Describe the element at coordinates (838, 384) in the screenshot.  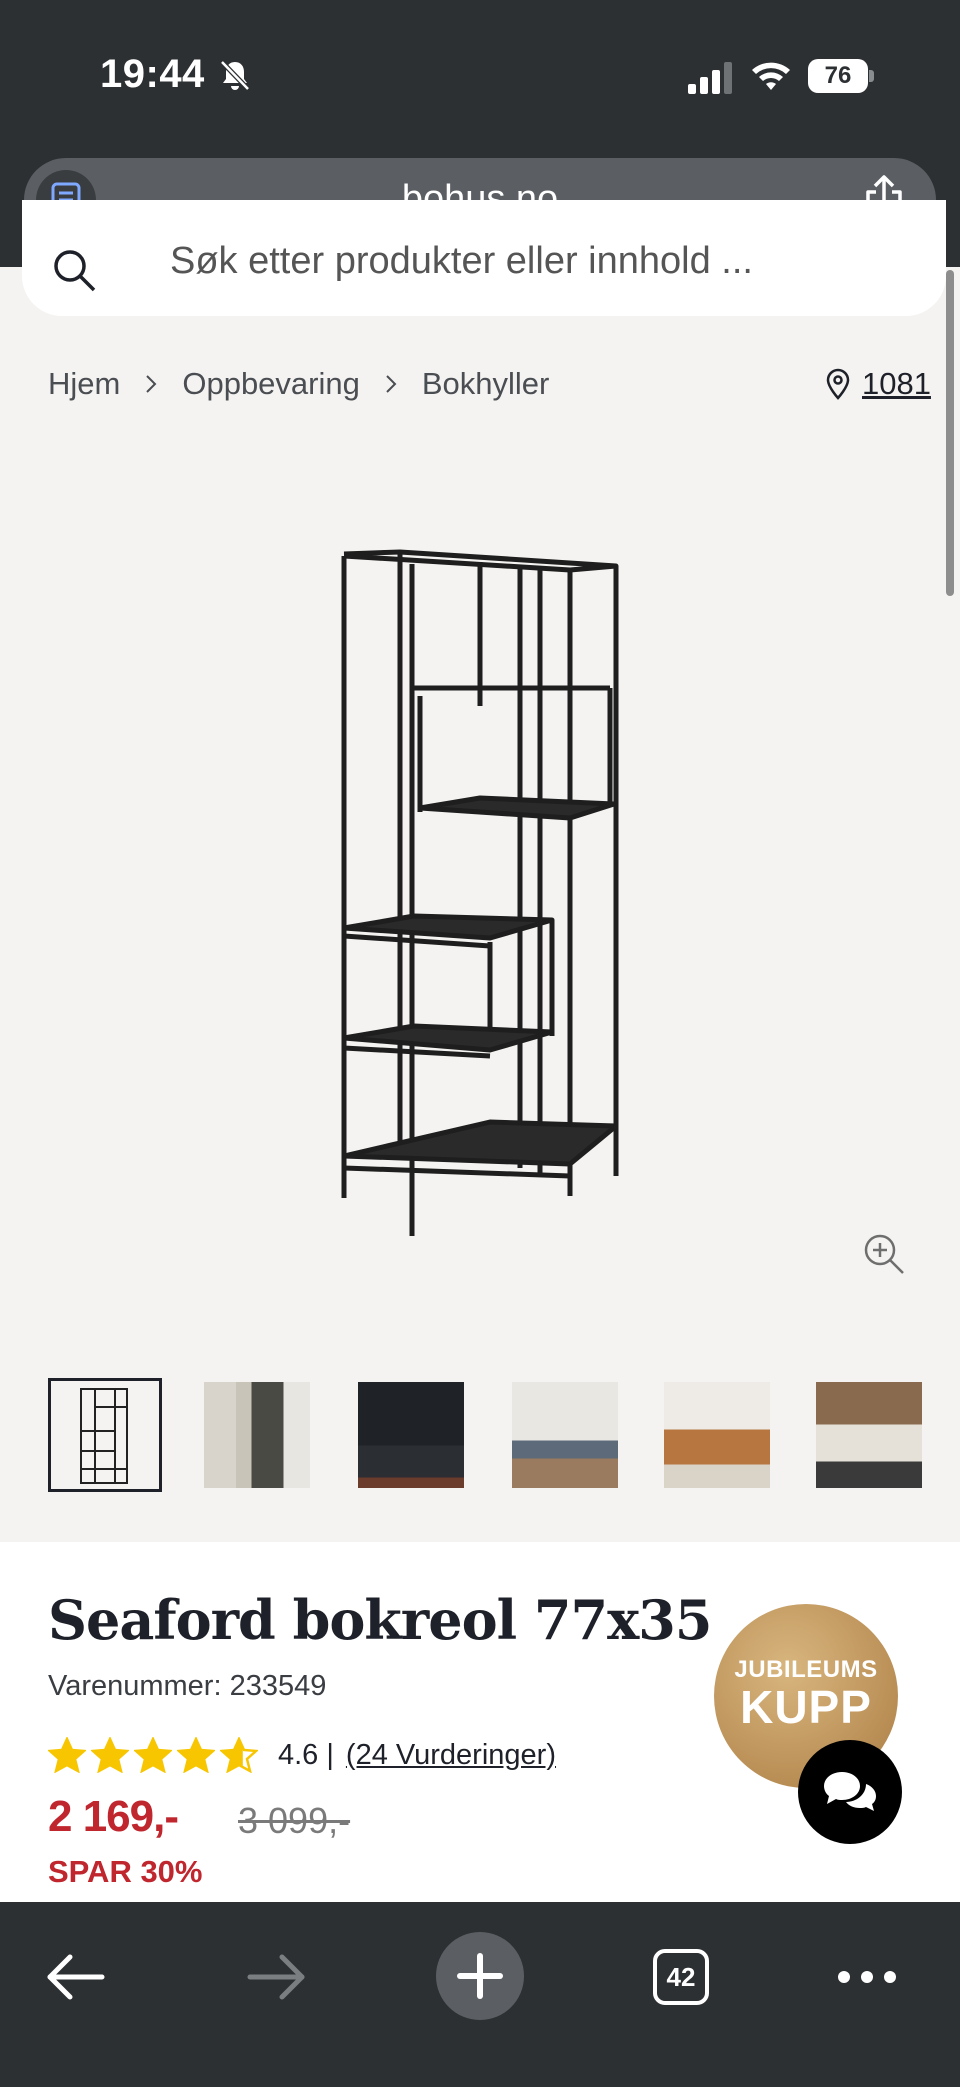
I see `location-pin-icon` at that location.